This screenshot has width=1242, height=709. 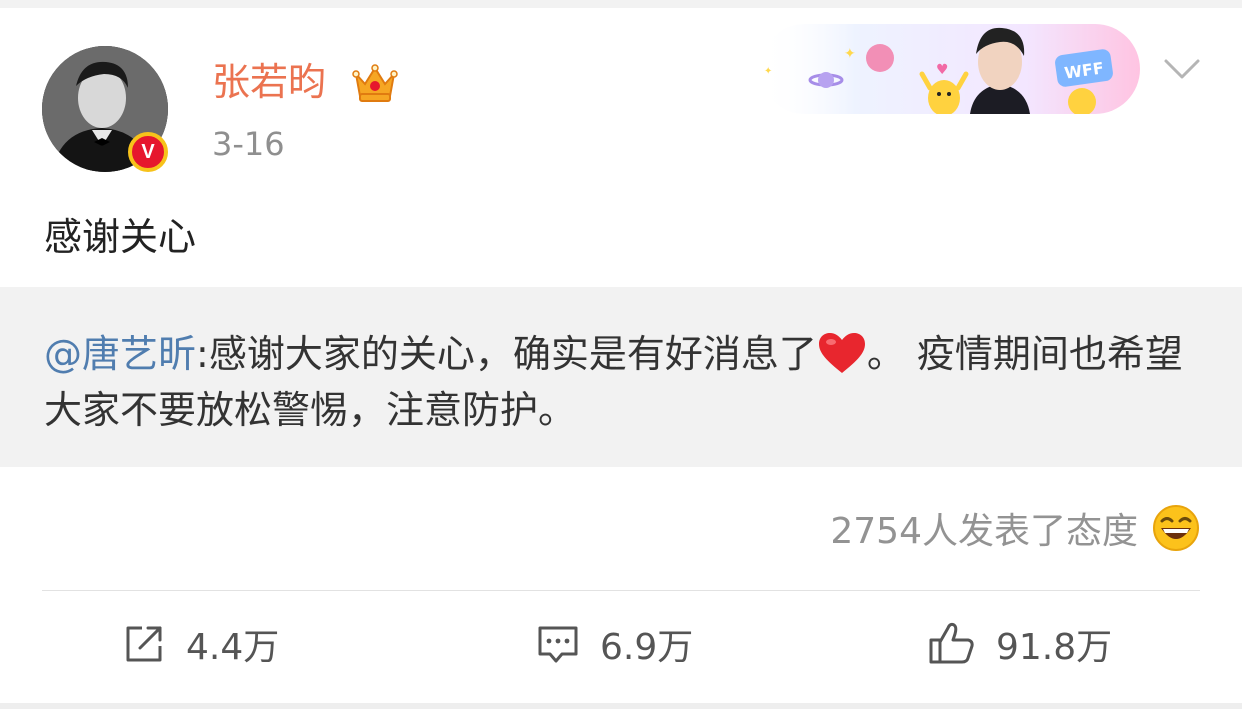 I want to click on planet-icon, so click(x=880, y=58).